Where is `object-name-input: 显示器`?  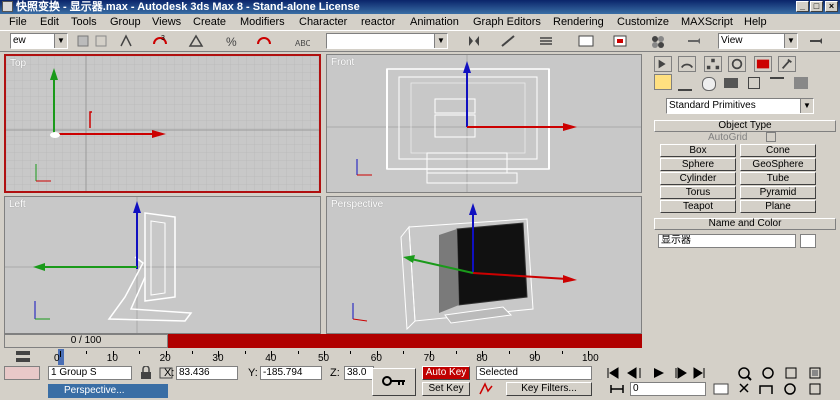
object-name-input: 显示器 is located at coordinates (727, 241).